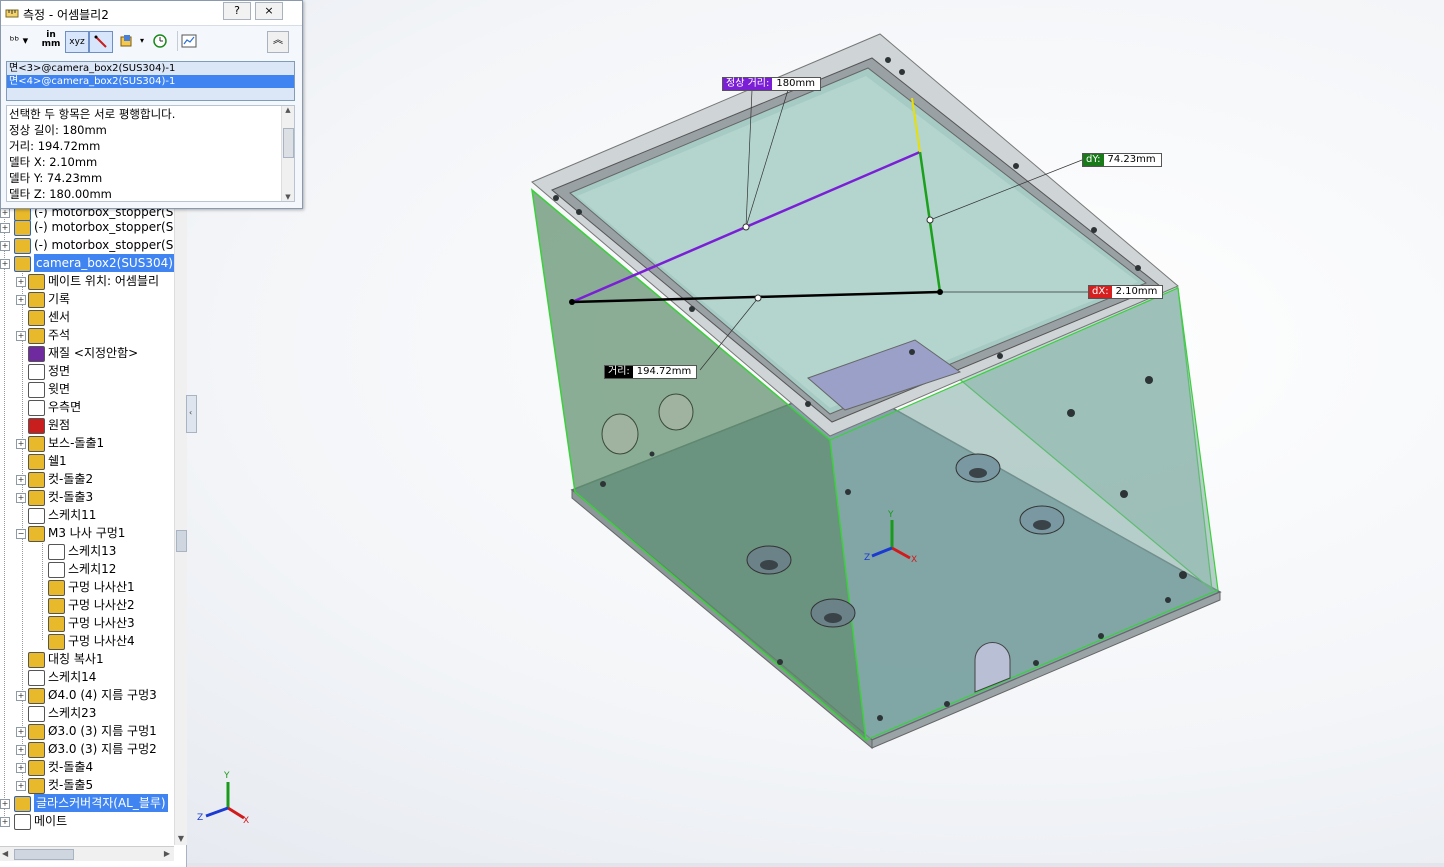  Describe the element at coordinates (56, 588) in the screenshot. I see `thread-icon` at that location.